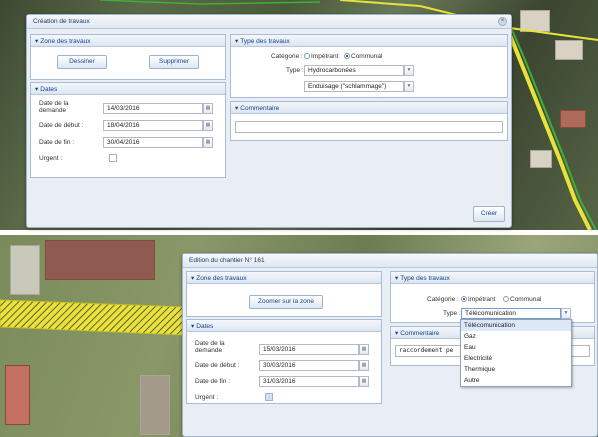  I want to click on end-date-field: 31/03/2016, so click(309, 381).